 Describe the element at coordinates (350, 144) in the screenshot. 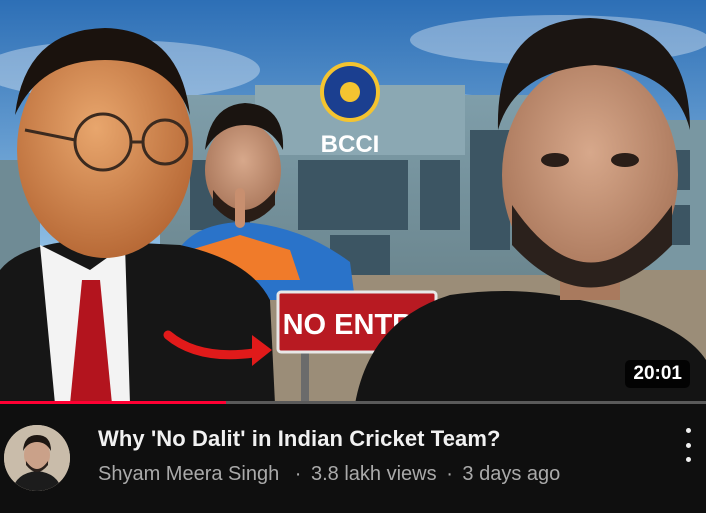

I see `bcci-sign: BCCI` at that location.